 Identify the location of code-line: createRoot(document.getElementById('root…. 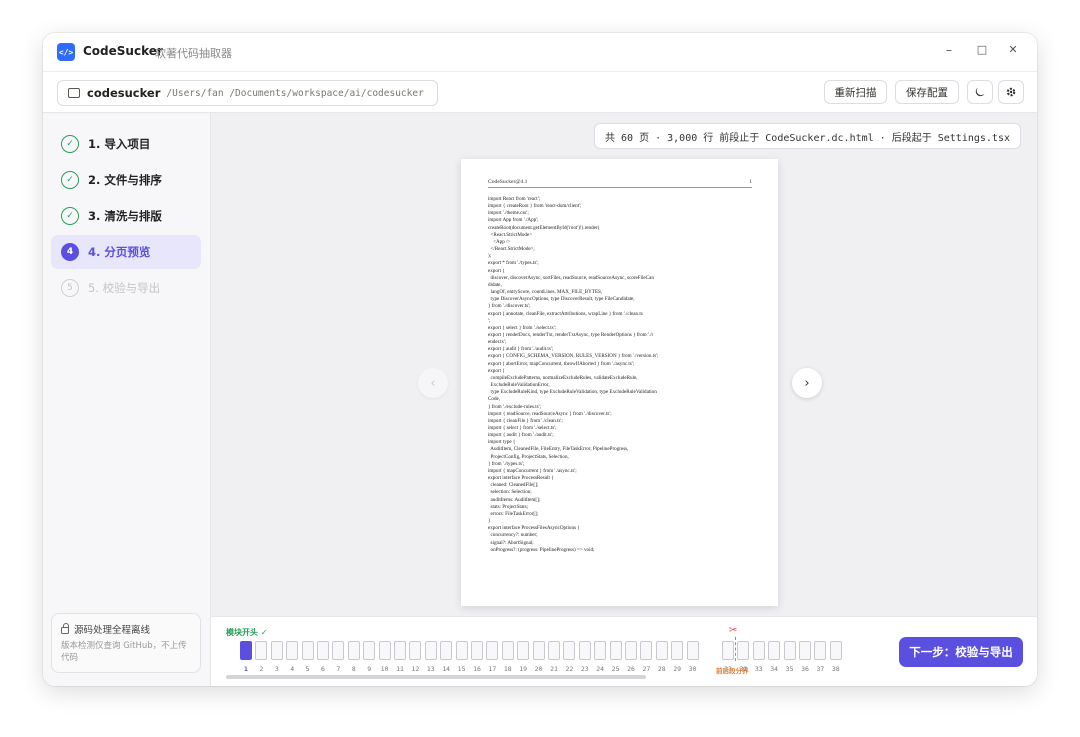
(544, 227).